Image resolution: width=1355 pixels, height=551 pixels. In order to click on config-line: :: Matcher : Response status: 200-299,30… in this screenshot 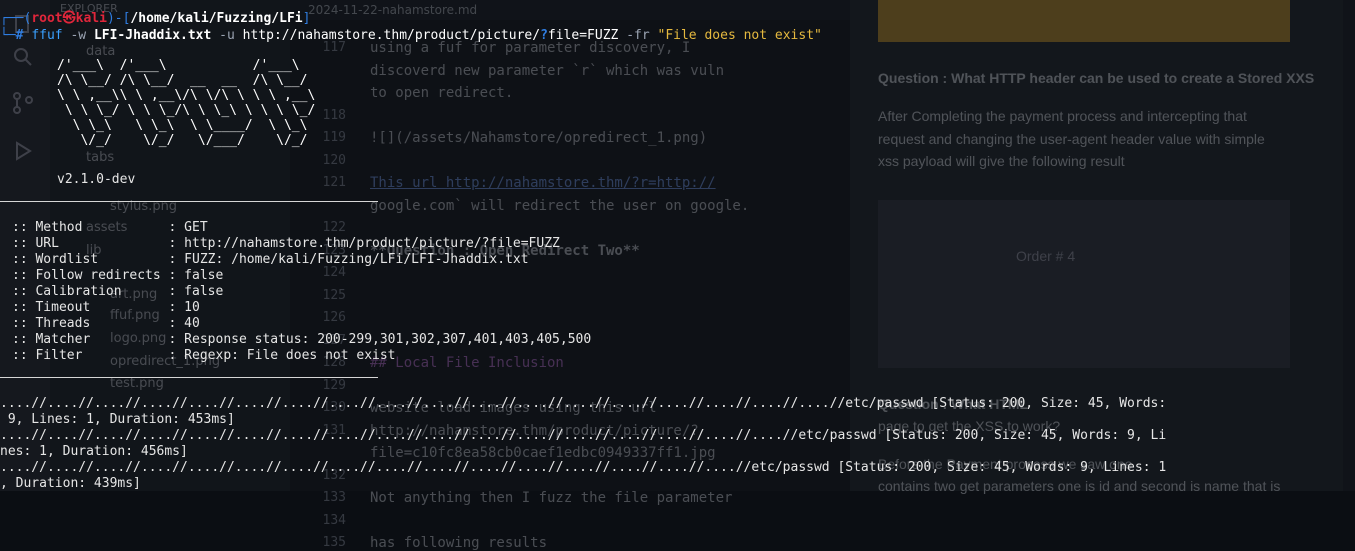, I will do `click(302, 339)`.